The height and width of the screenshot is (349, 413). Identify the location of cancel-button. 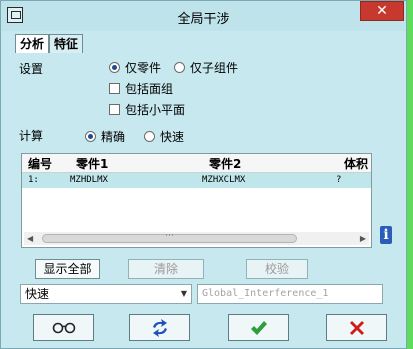
(356, 327).